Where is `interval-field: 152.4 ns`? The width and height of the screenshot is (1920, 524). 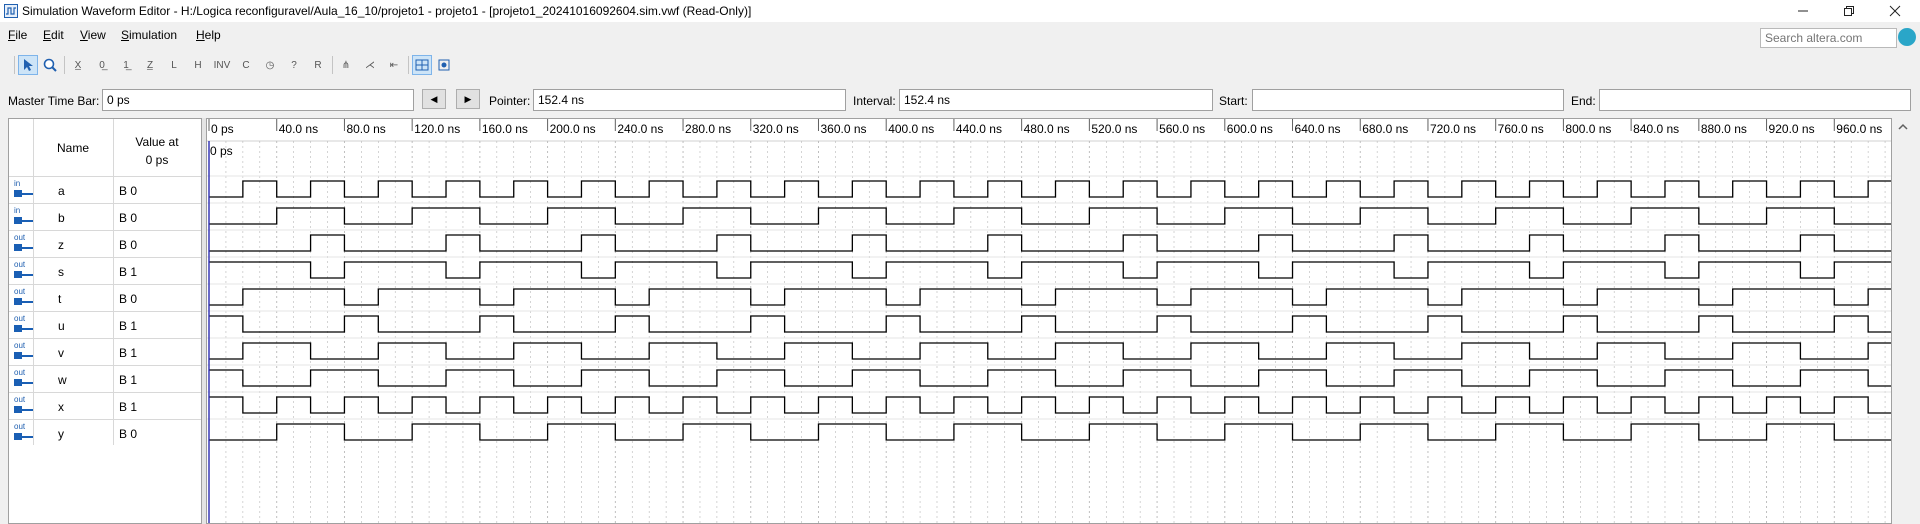 interval-field: 152.4 ns is located at coordinates (1056, 100).